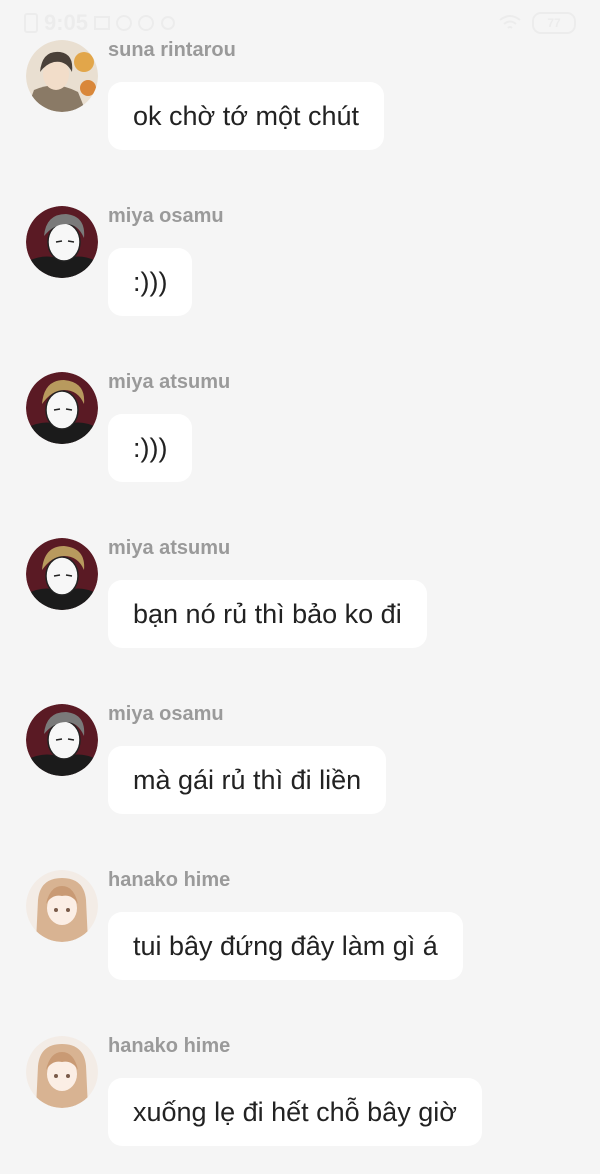 The height and width of the screenshot is (1174, 600). Describe the element at coordinates (285, 946) in the screenshot. I see `message-bubble: tui bây đứng đây làm gì á` at that location.